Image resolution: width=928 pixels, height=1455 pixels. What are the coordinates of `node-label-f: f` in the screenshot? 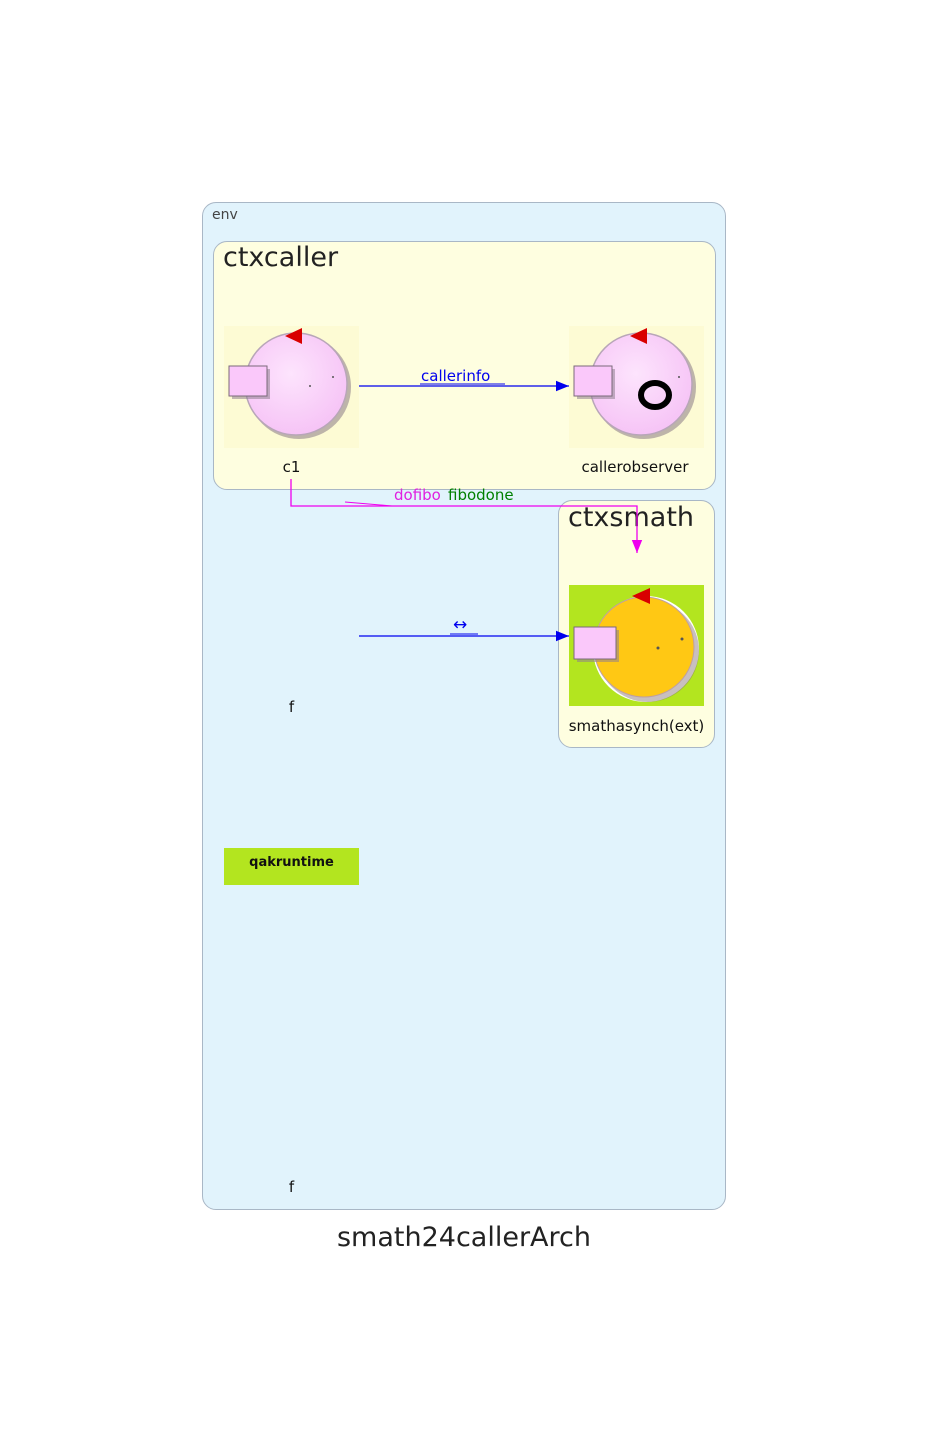 It's located at (291, 707).